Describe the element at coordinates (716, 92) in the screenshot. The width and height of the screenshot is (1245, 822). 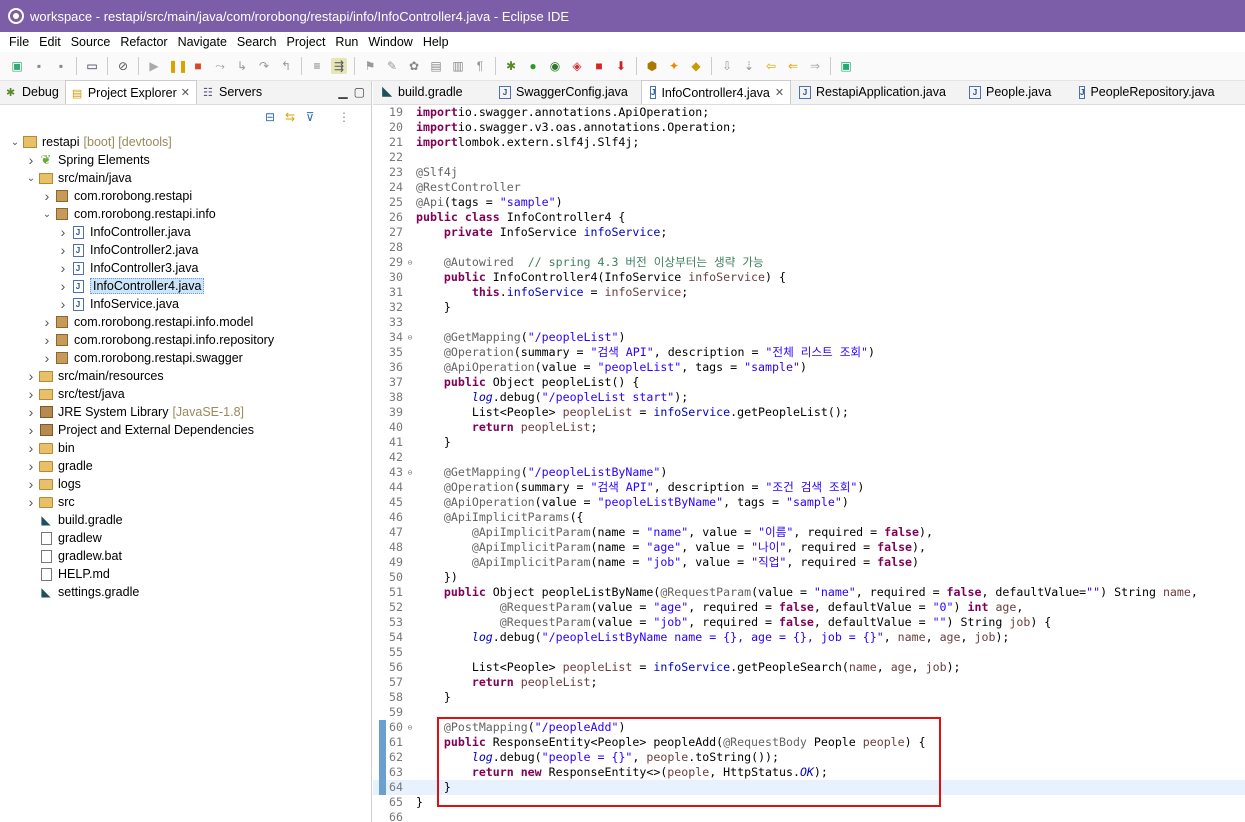
I see `editor-tab-infocontroller4-java: J InfoController4.java ✕` at that location.